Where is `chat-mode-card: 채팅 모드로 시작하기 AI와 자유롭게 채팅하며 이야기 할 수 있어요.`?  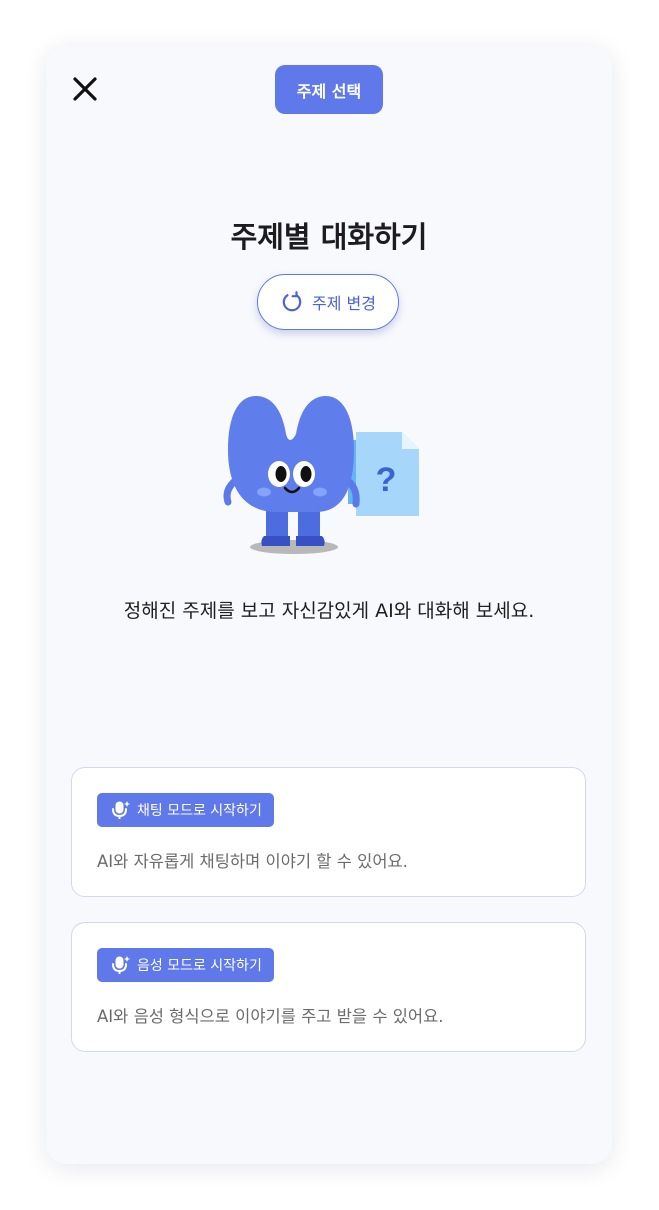
chat-mode-card: 채팅 모드로 시작하기 AI와 자유롭게 채팅하며 이야기 할 수 있어요. is located at coordinates (328, 832).